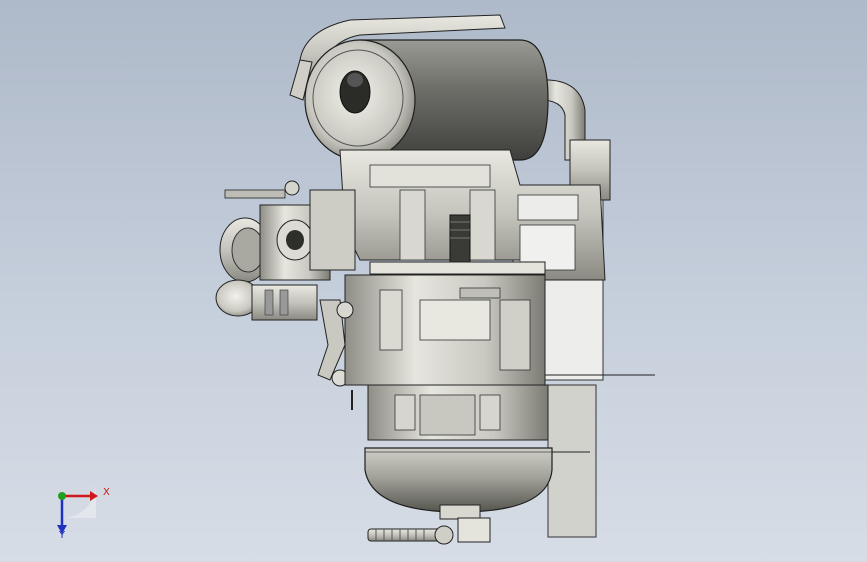 Image resolution: width=867 pixels, height=562 pixels. Describe the element at coordinates (62, 535) in the screenshot. I see `y-axis-label: Y` at that location.